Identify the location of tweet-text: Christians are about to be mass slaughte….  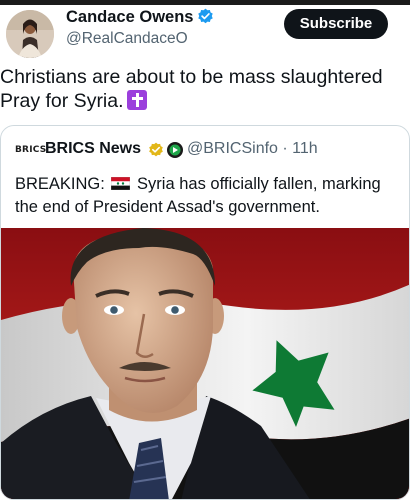
(205, 89).